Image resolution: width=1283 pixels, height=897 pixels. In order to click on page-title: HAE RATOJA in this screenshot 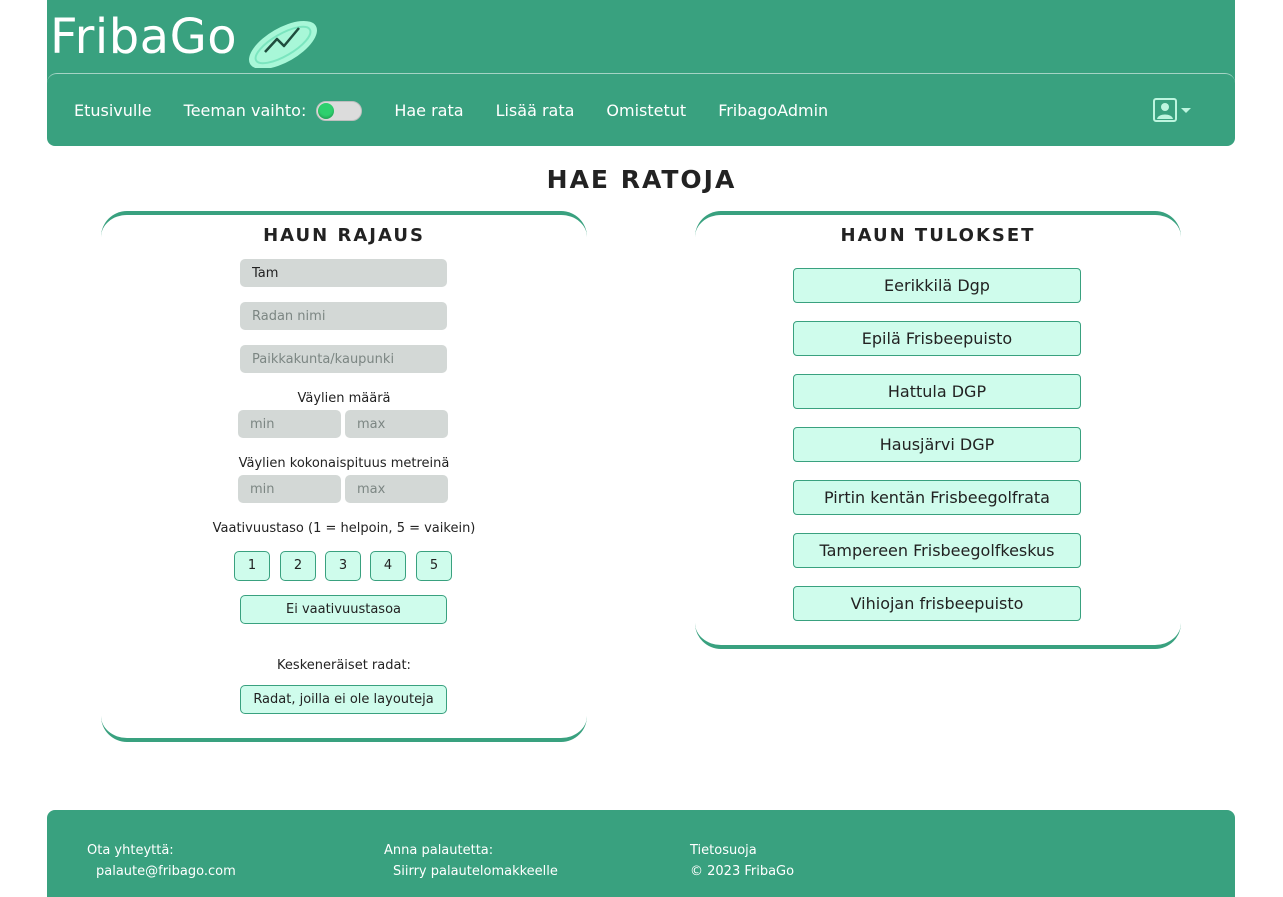, I will do `click(641, 179)`.